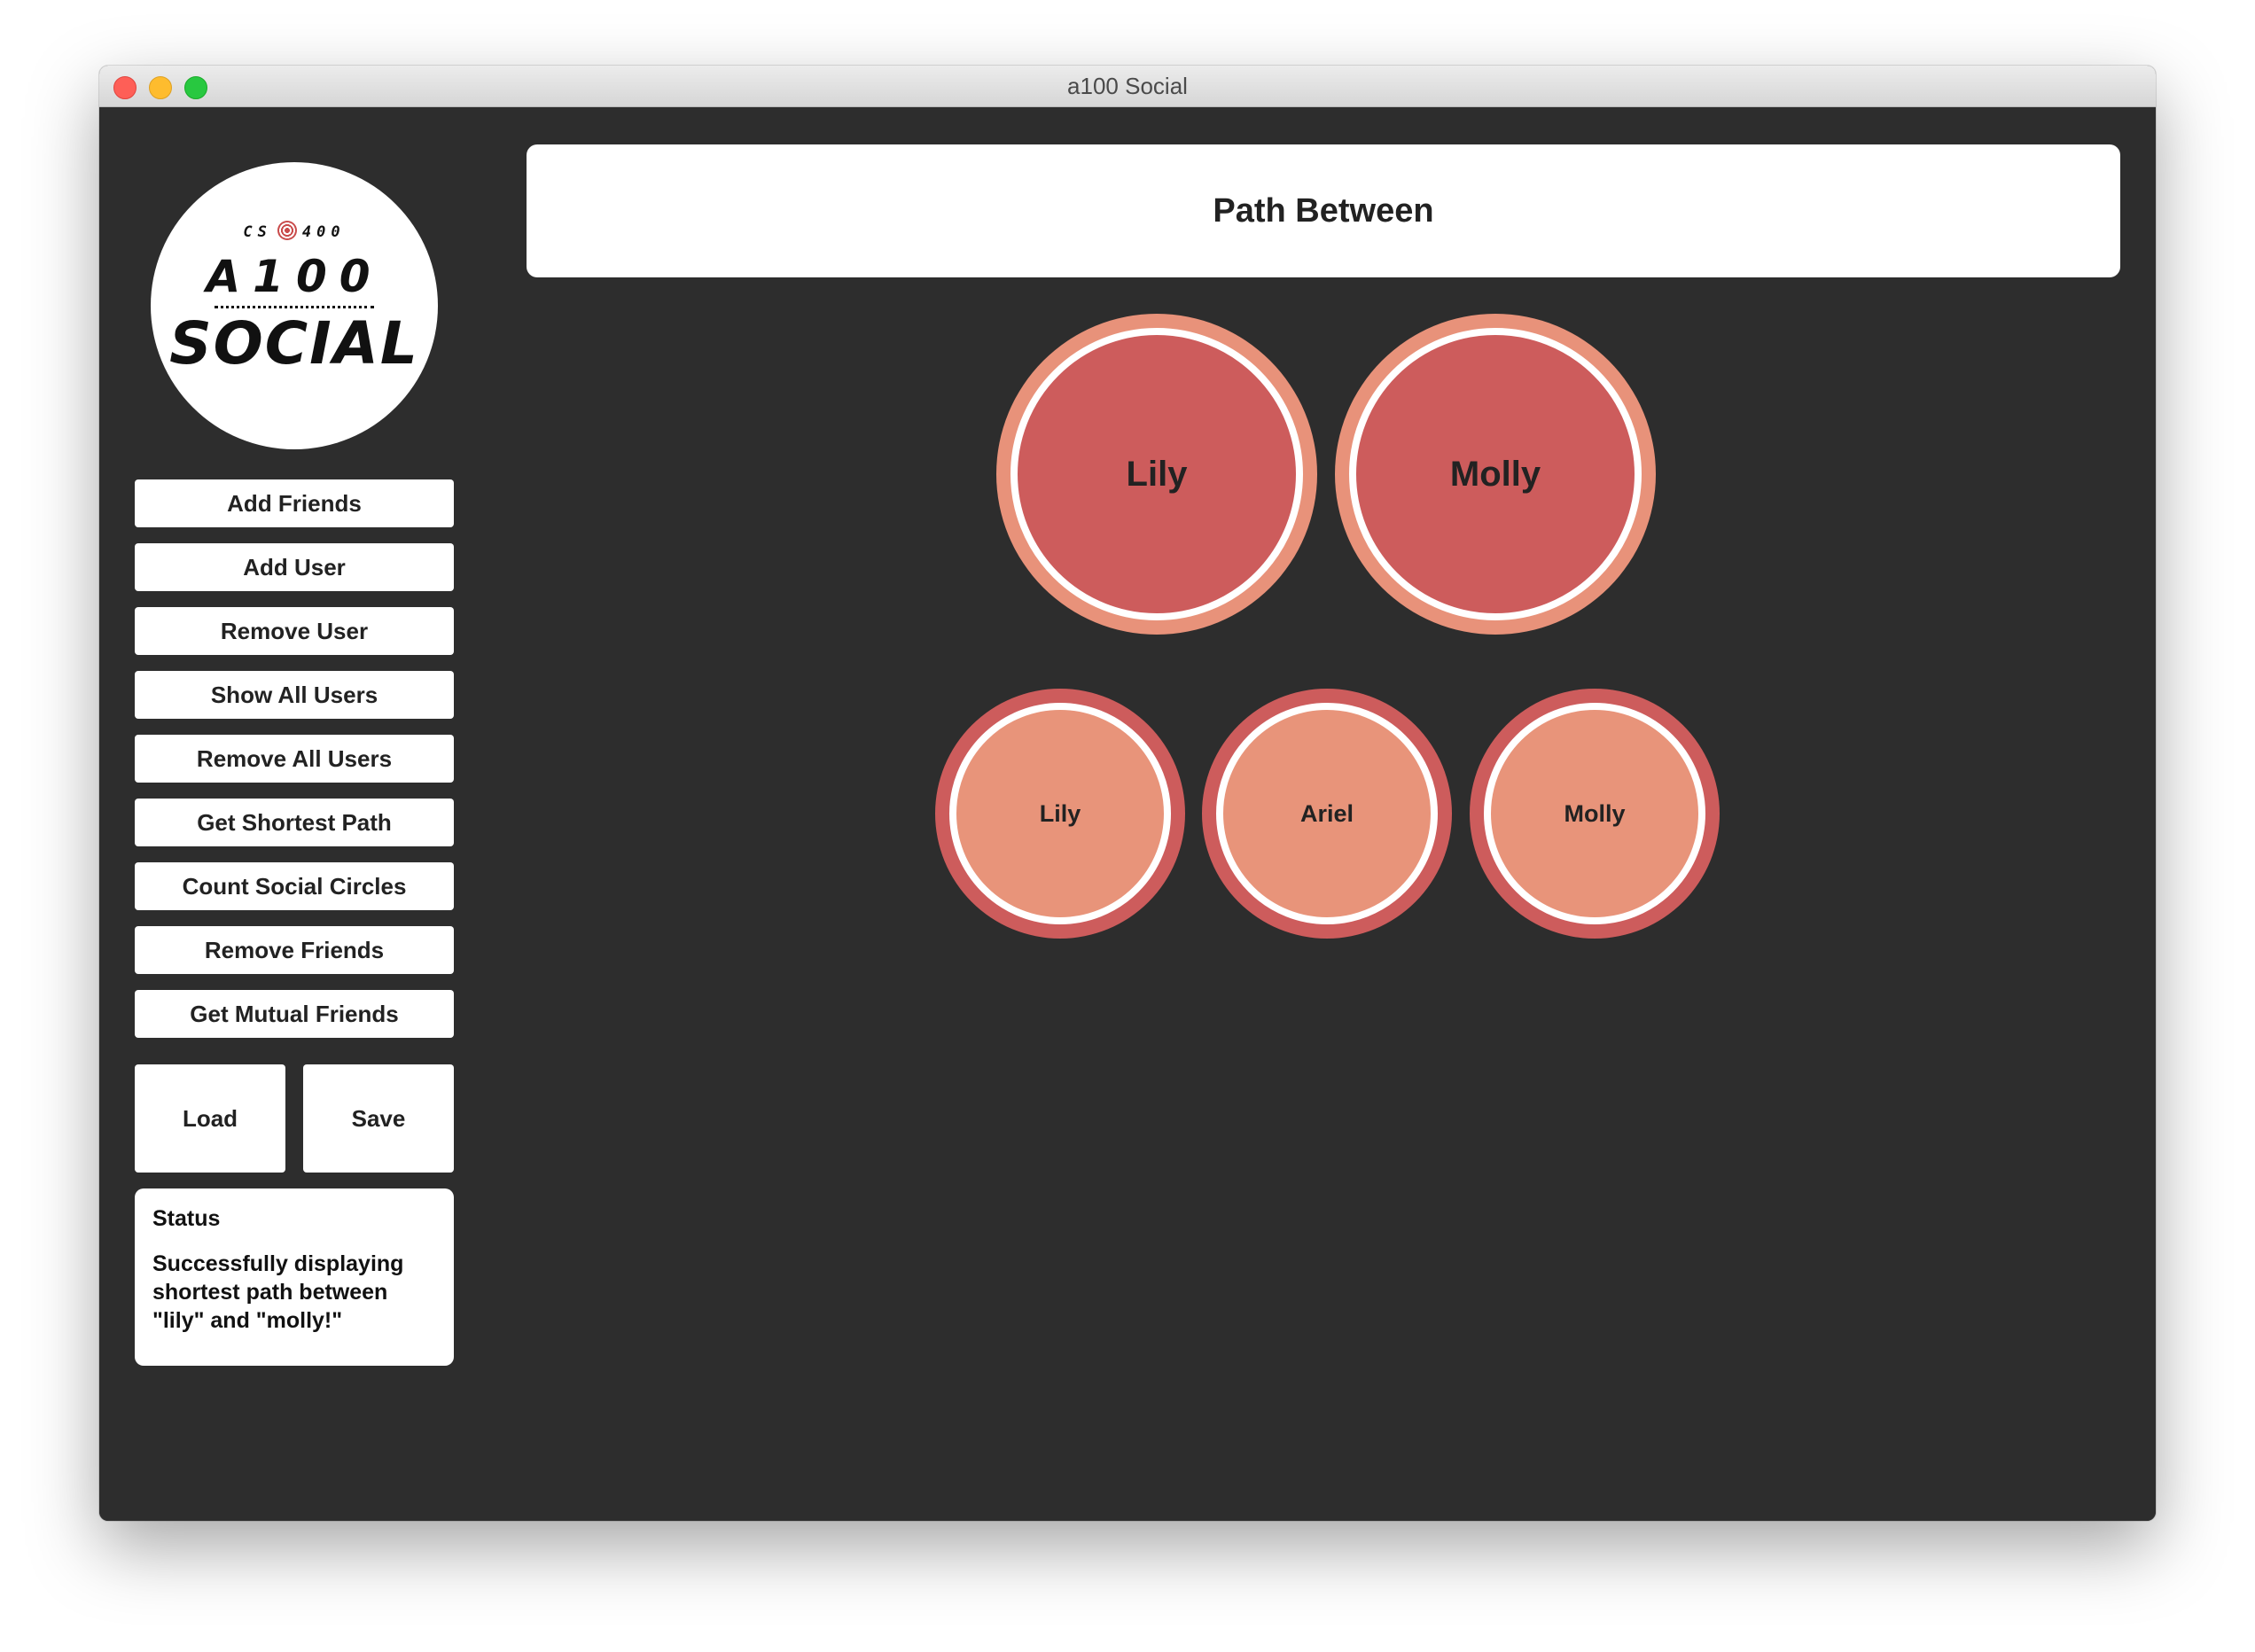  I want to click on path-node-label: Ariel, so click(1327, 814).